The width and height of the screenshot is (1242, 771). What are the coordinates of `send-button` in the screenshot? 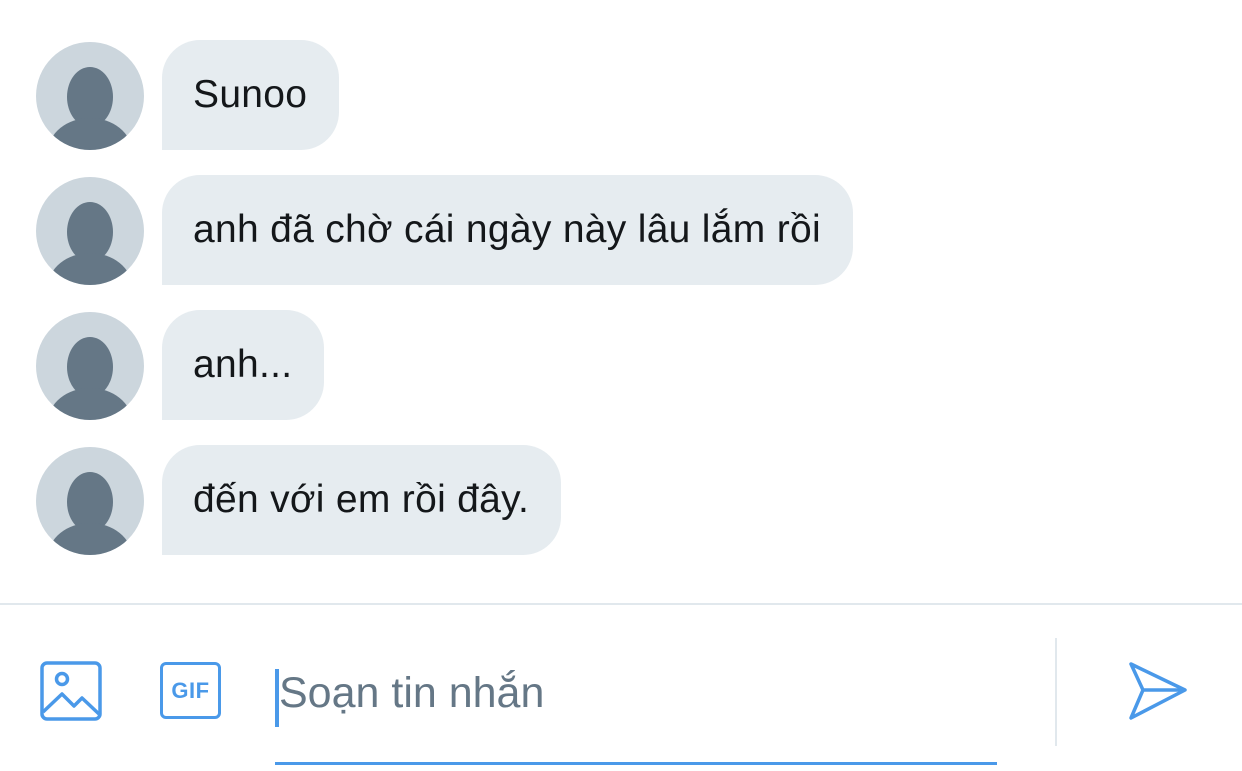 It's located at (1158, 691).